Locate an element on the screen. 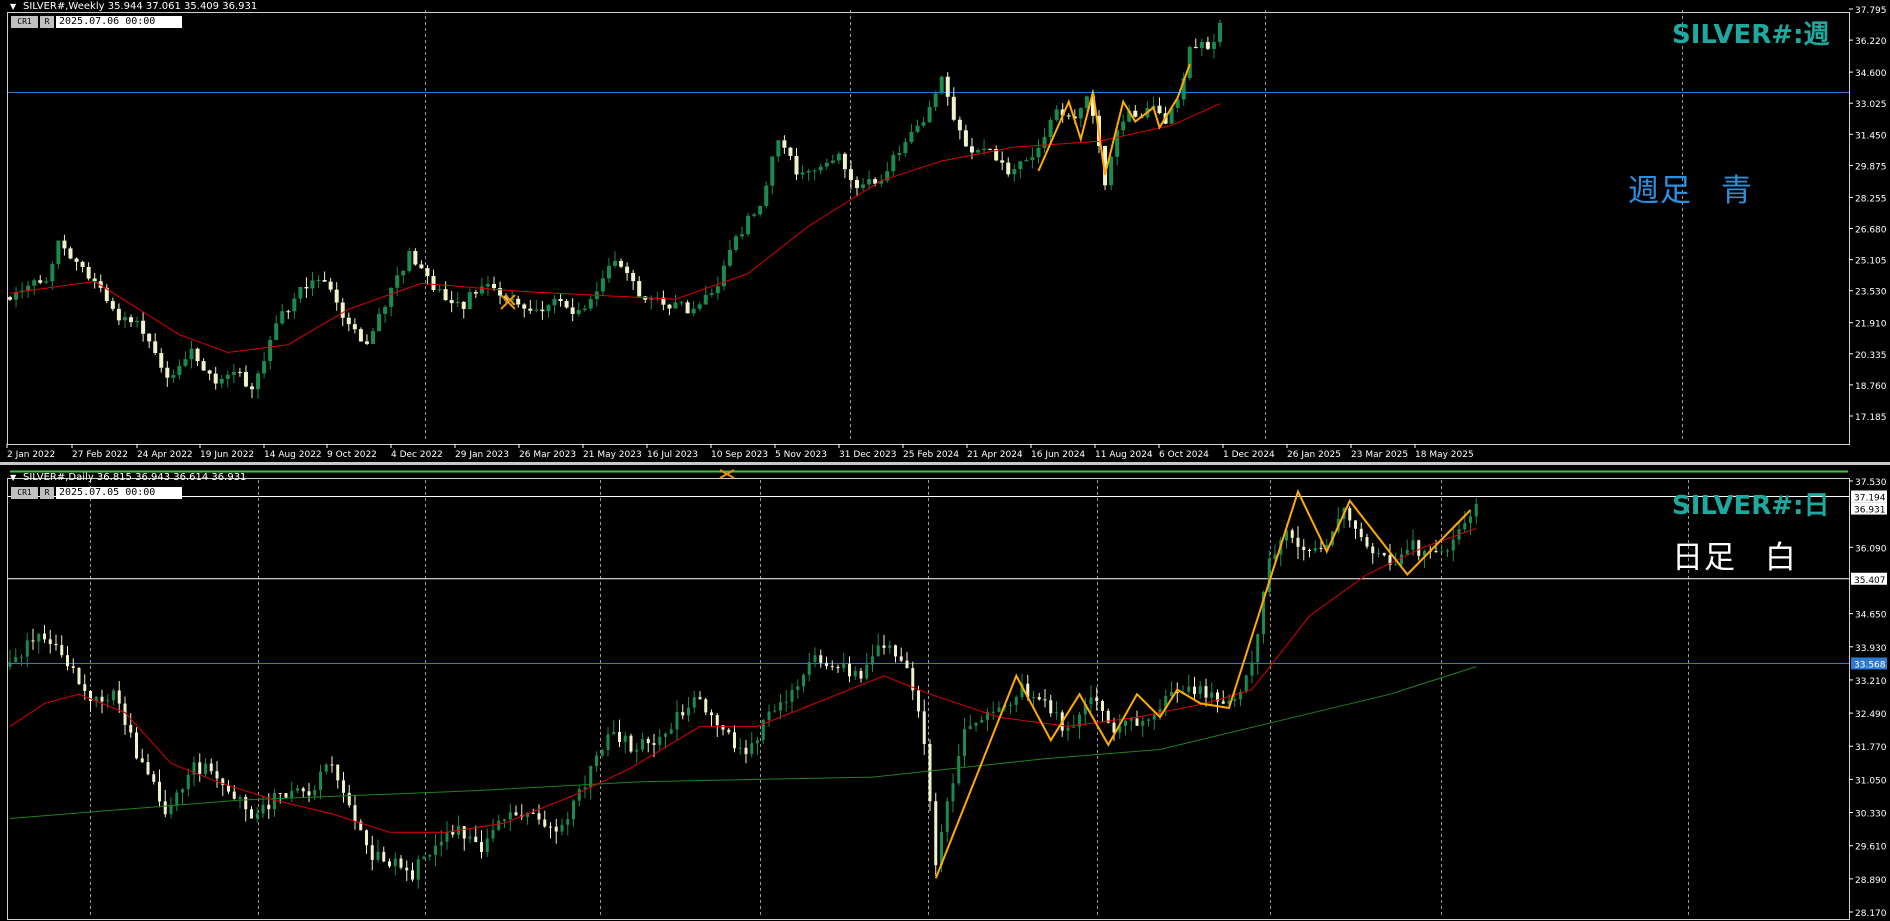 The height and width of the screenshot is (921, 1890). weekly-cr1-button: CR1 is located at coordinates (24, 22).